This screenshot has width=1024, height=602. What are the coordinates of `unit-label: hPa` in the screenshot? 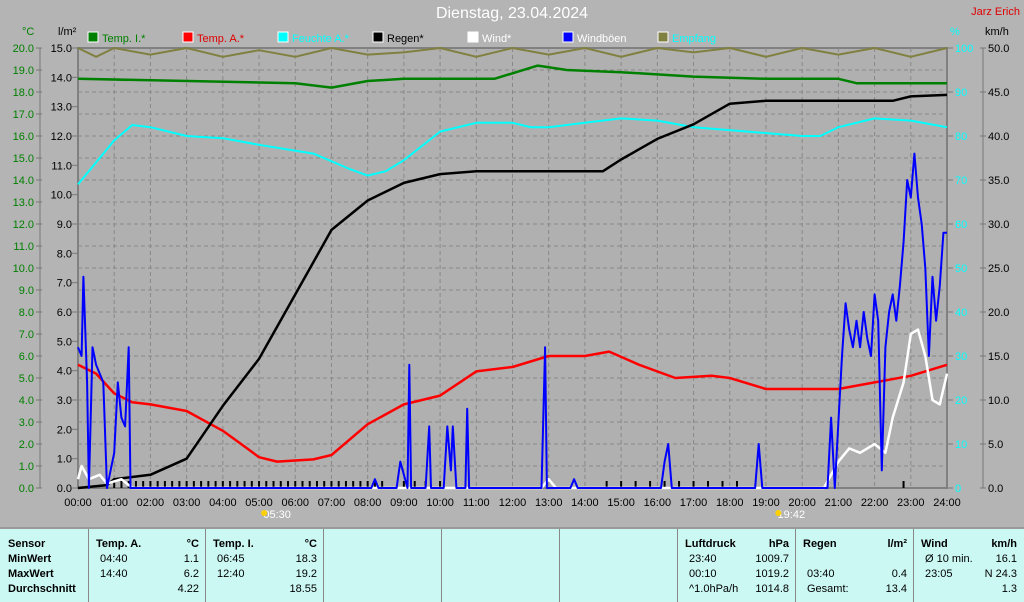 It's located at (778, 544).